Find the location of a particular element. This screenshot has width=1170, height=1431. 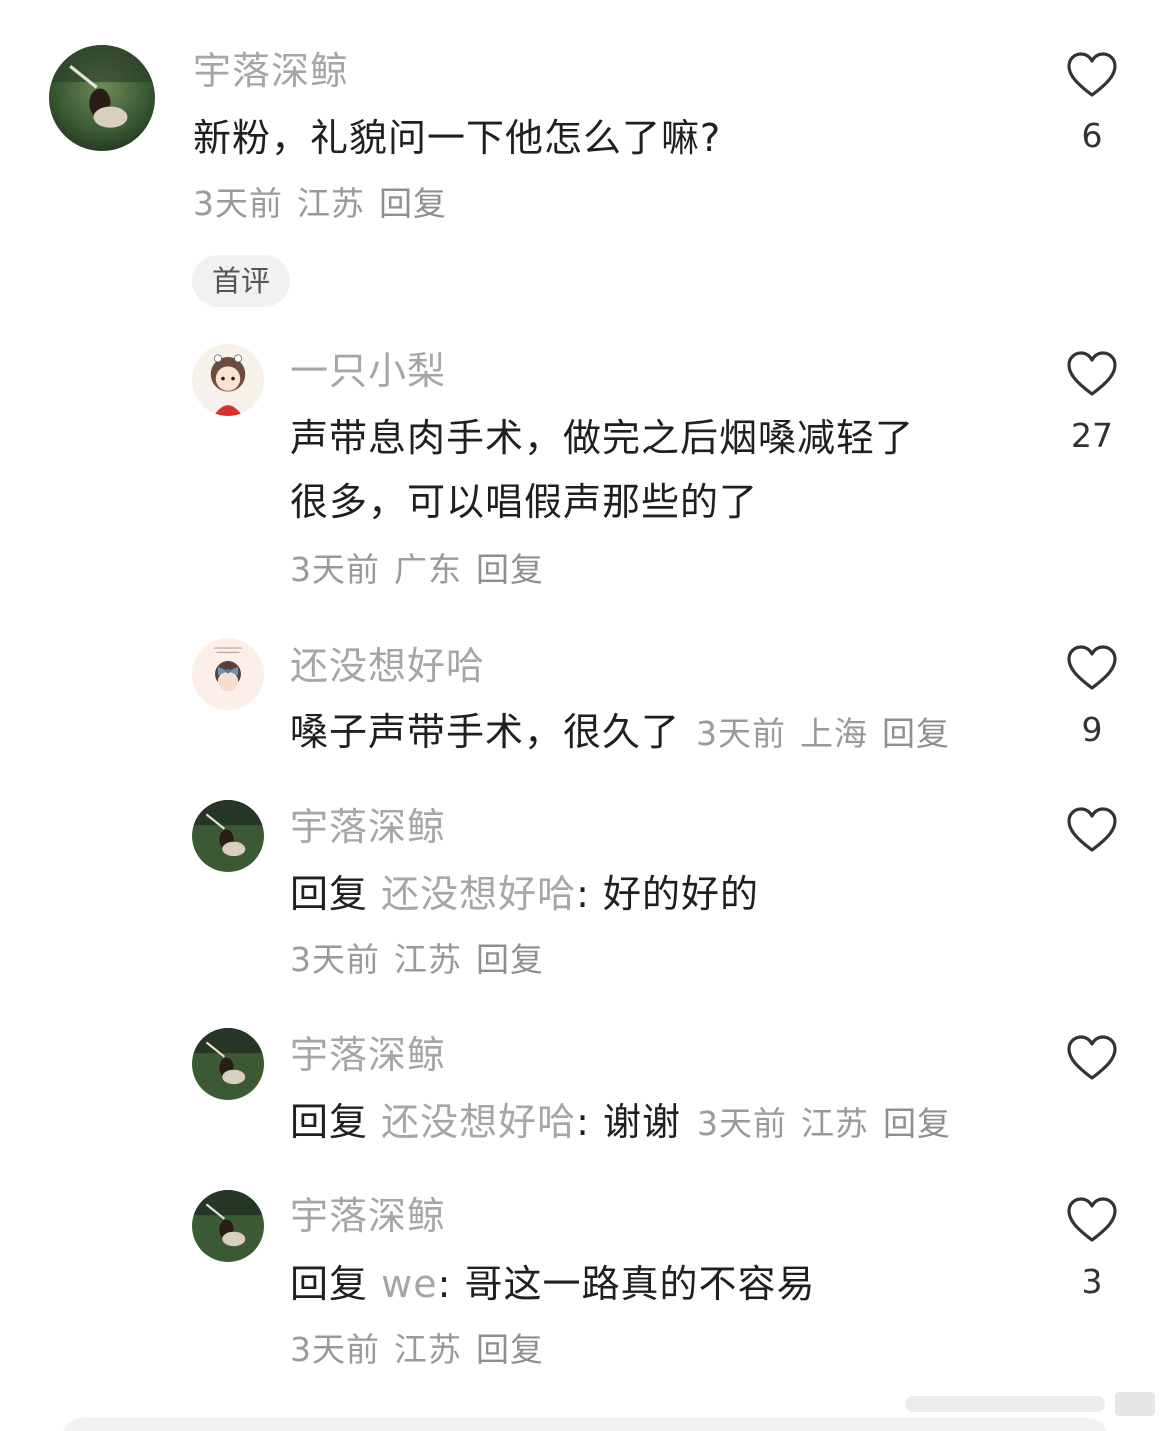

reply-text-row: 嗓子声带手术，很久了 3天前 上海 回复 is located at coordinates (620, 733).